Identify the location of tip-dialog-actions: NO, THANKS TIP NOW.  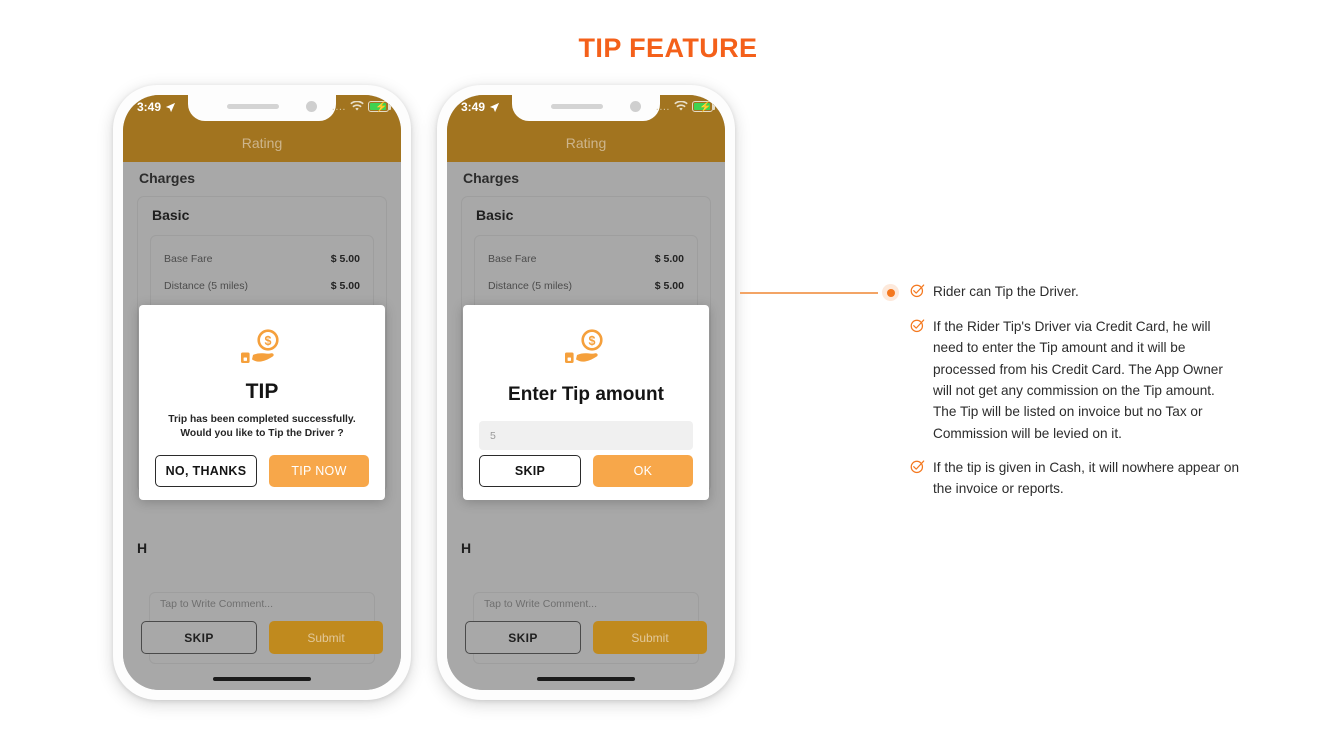
(262, 471).